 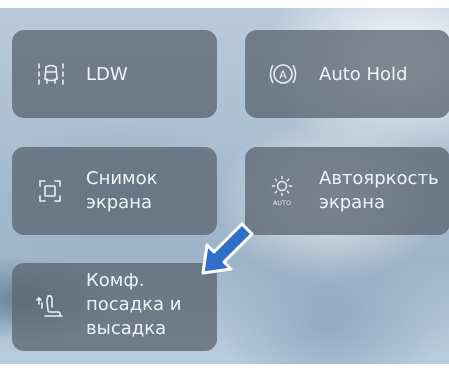 I want to click on pointer-arrow-icon, so click(x=227, y=248).